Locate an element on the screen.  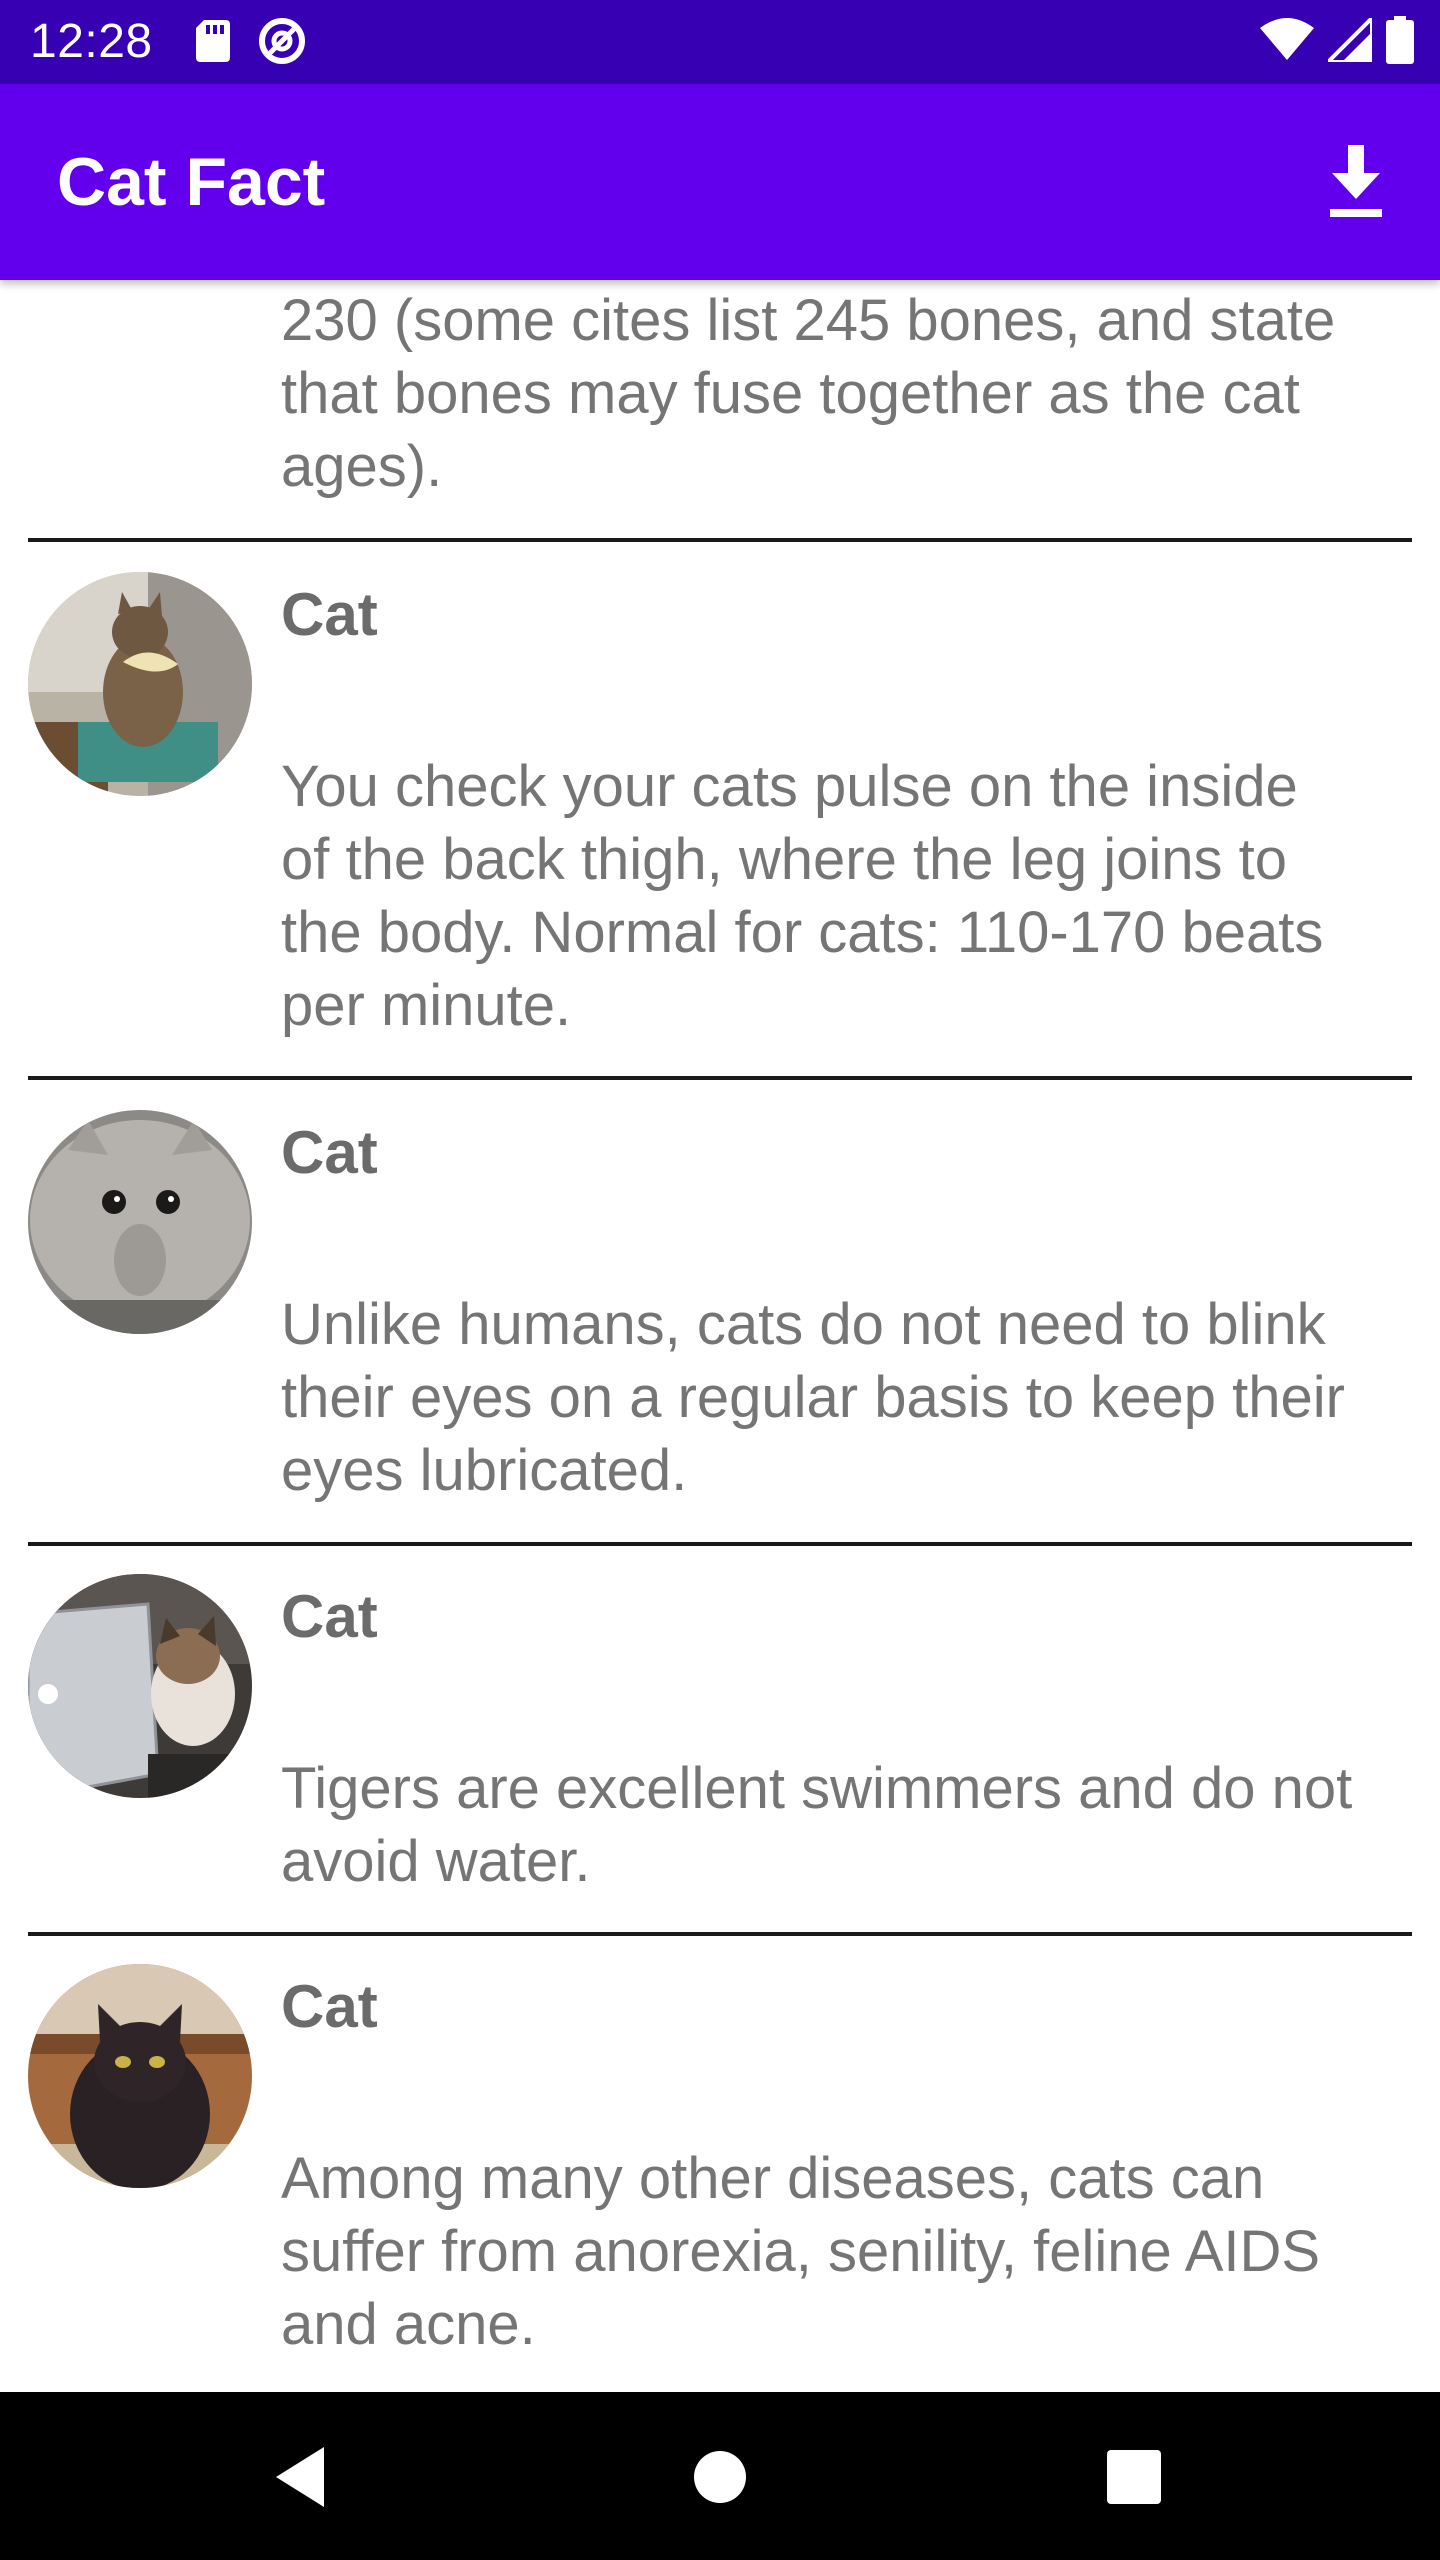
navigation-bar is located at coordinates (720, 2476).